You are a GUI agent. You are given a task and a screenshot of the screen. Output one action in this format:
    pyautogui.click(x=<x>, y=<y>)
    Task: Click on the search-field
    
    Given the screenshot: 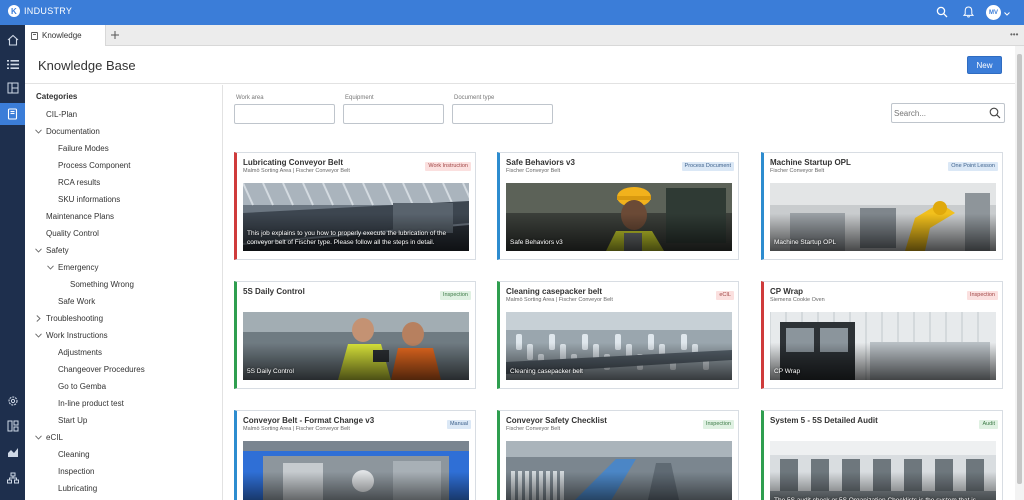 What is the action you would take?
    pyautogui.click(x=948, y=113)
    